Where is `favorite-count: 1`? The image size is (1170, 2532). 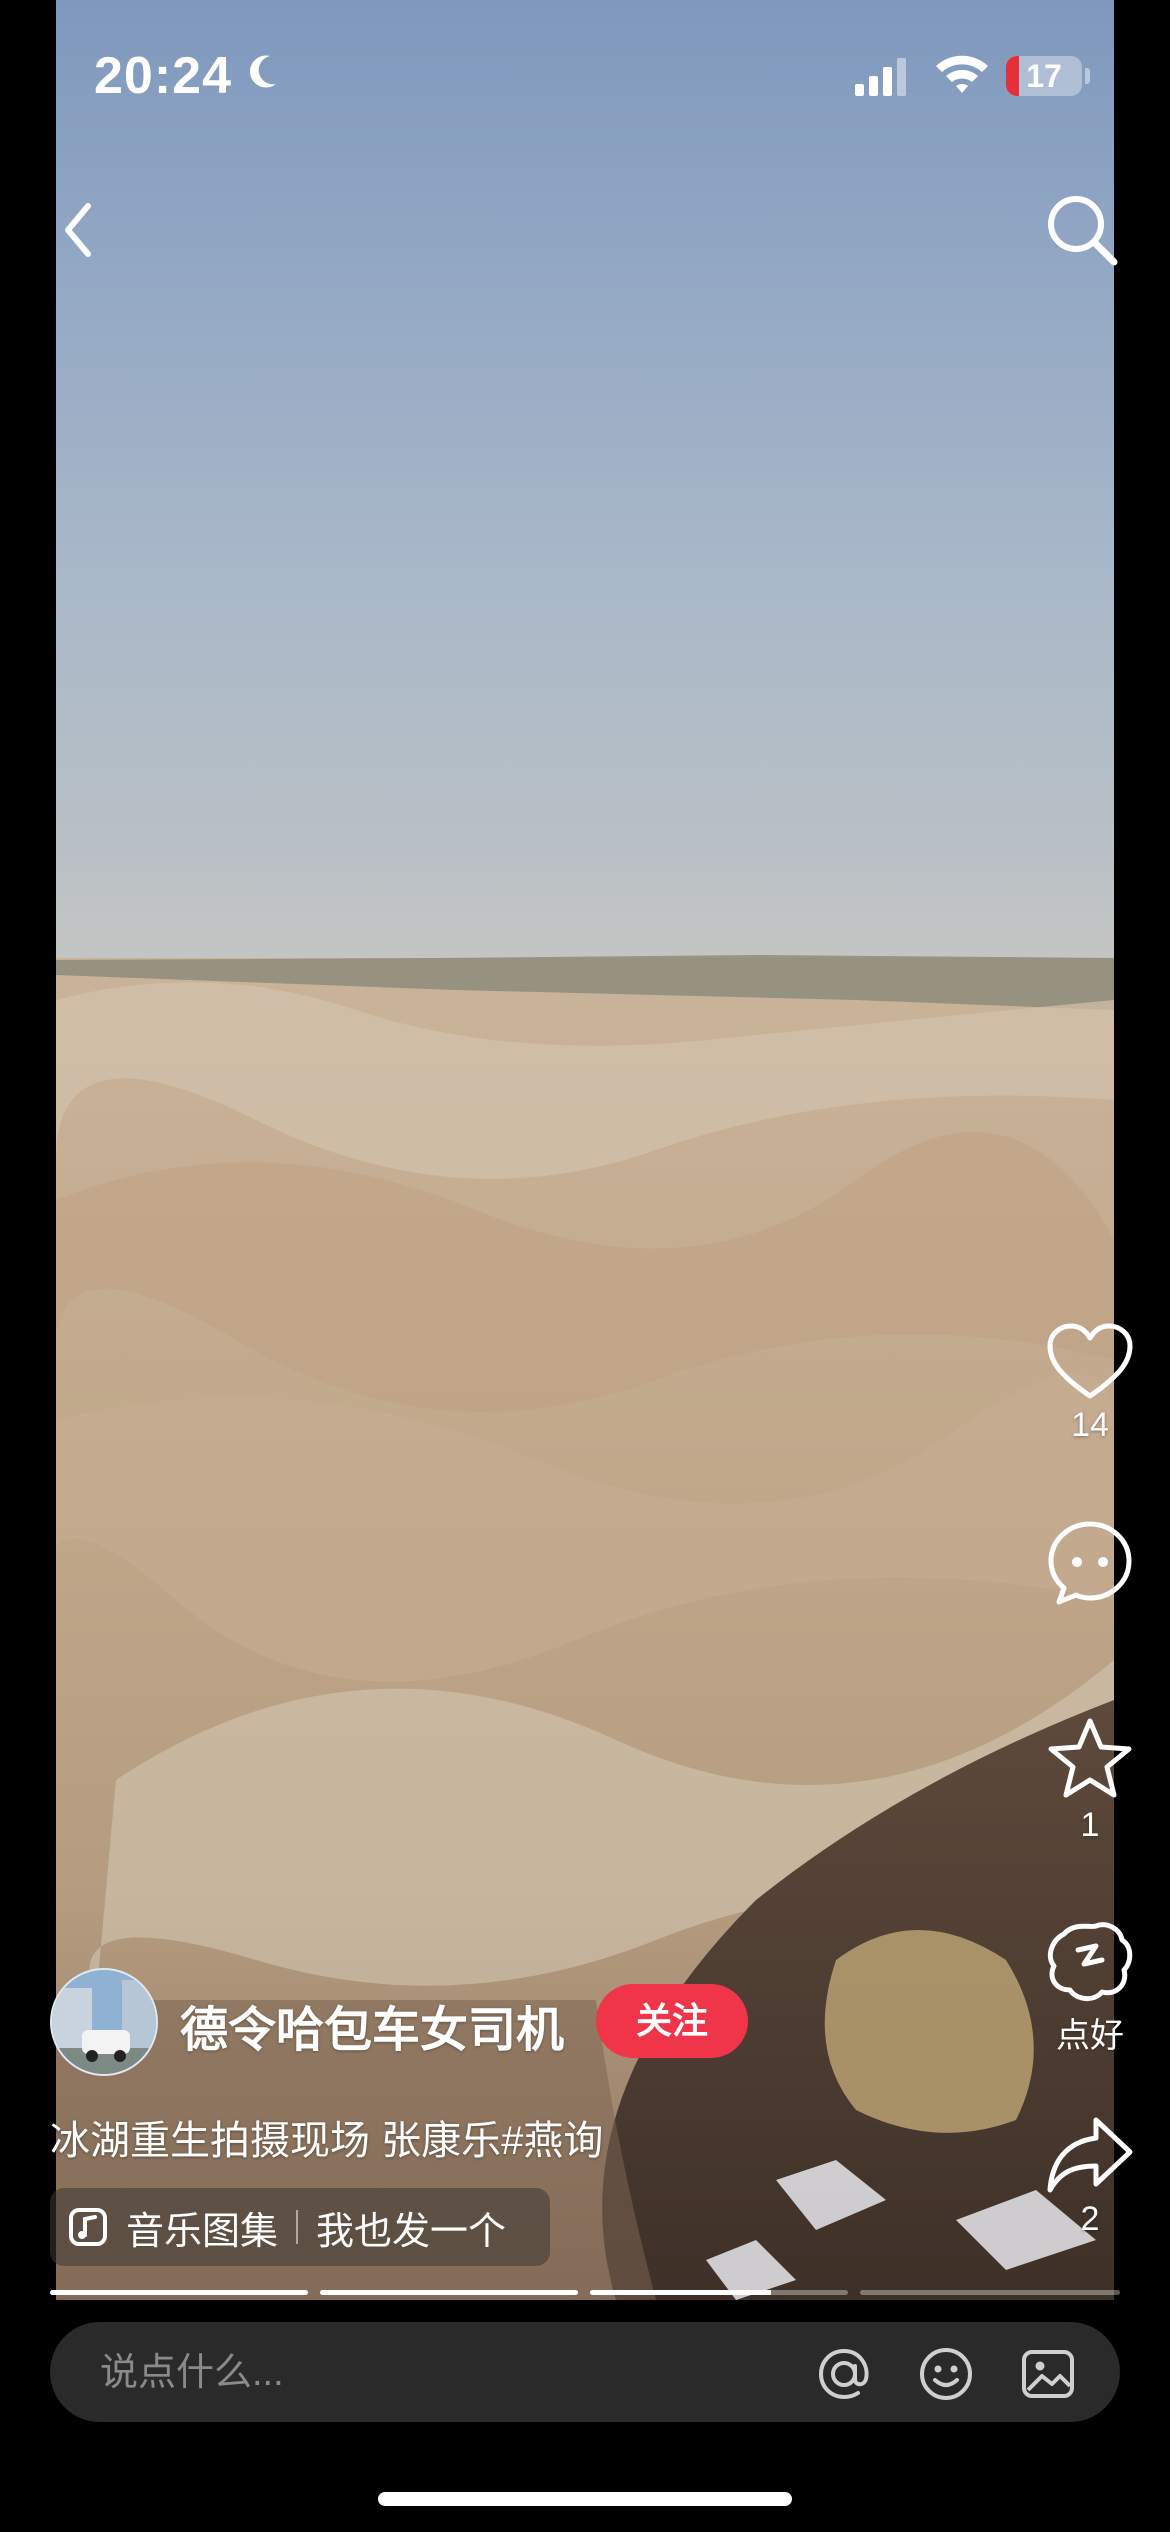
favorite-count: 1 is located at coordinates (1090, 1825).